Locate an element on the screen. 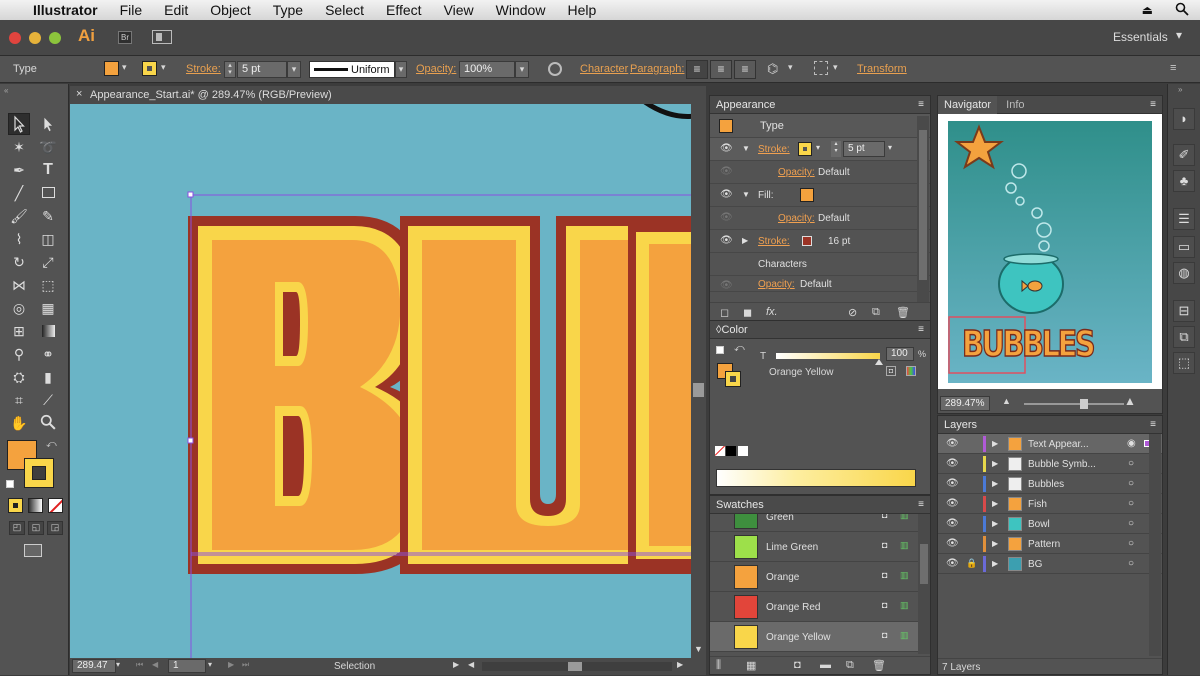  expand-triangle-icon: ▶ is located at coordinates (995, 443).